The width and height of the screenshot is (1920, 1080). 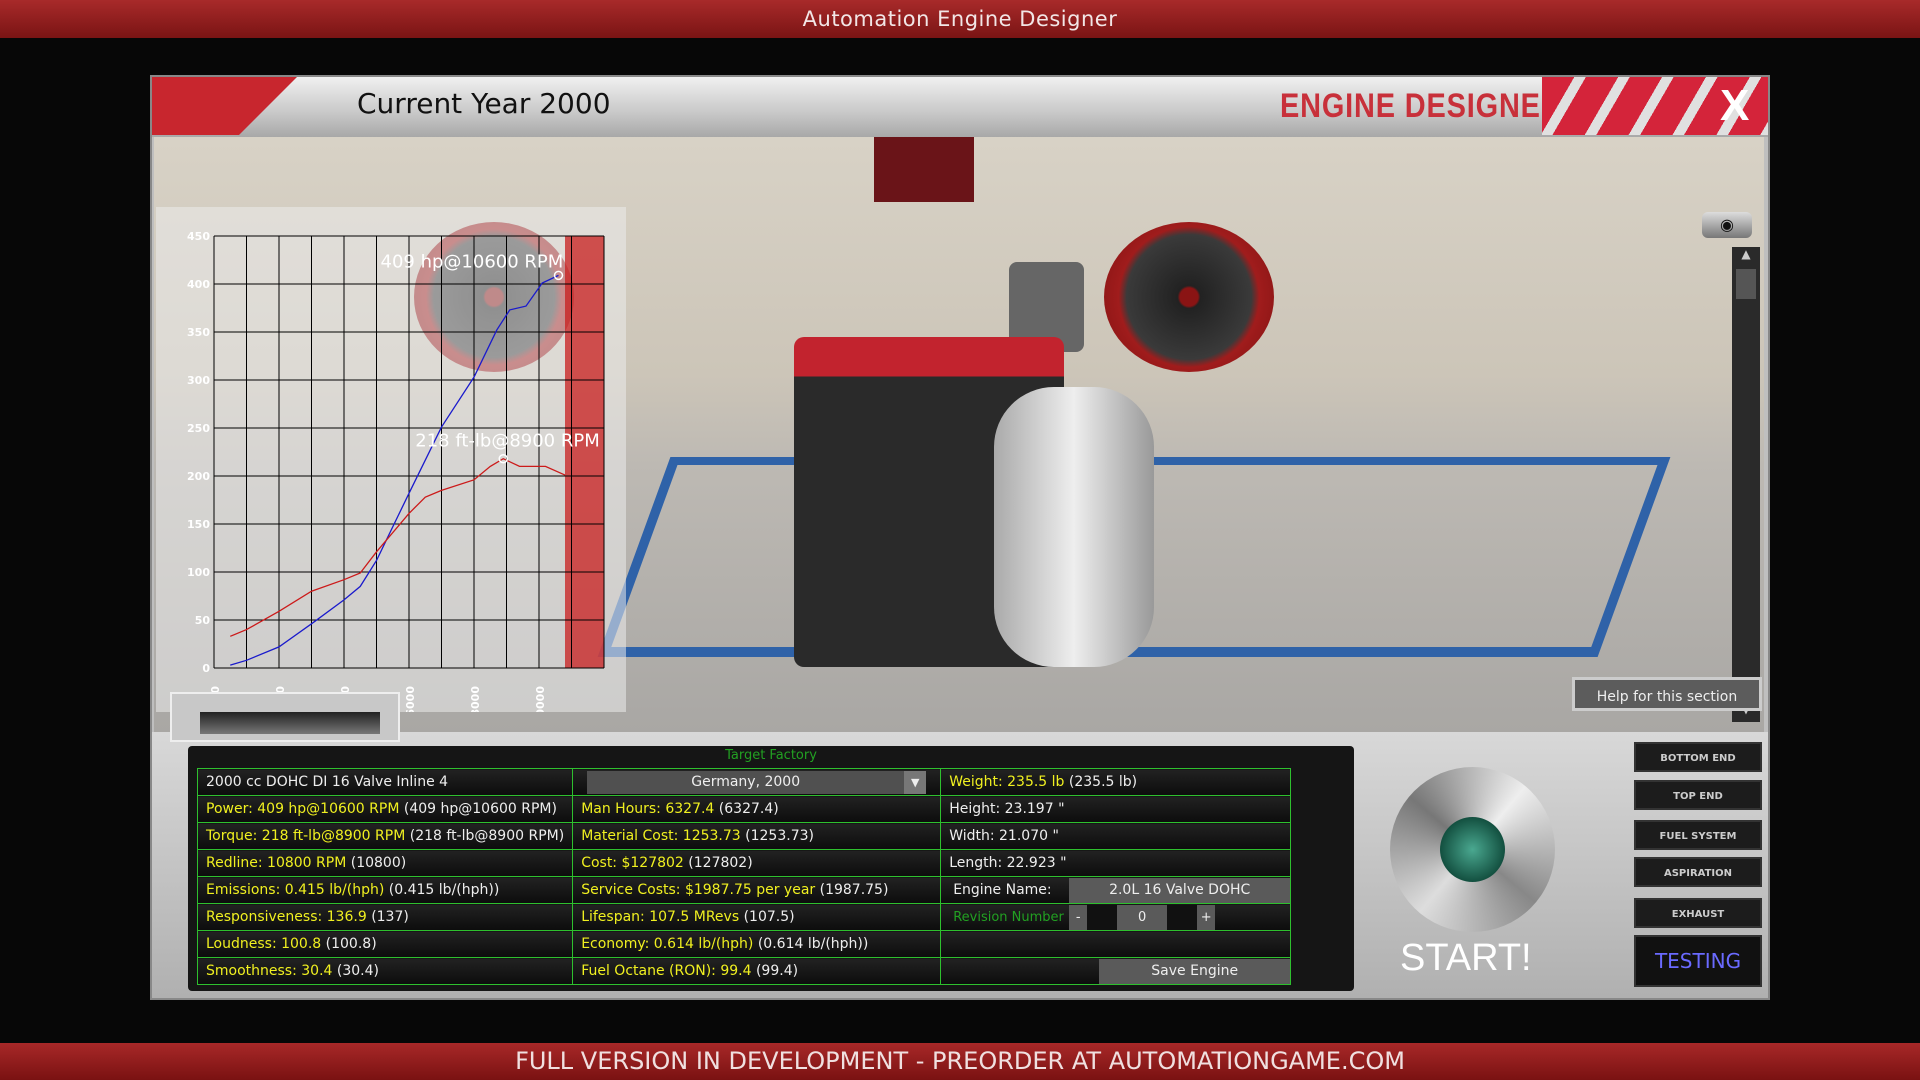 I want to click on current-year: Current Year 2000, so click(x=484, y=103).